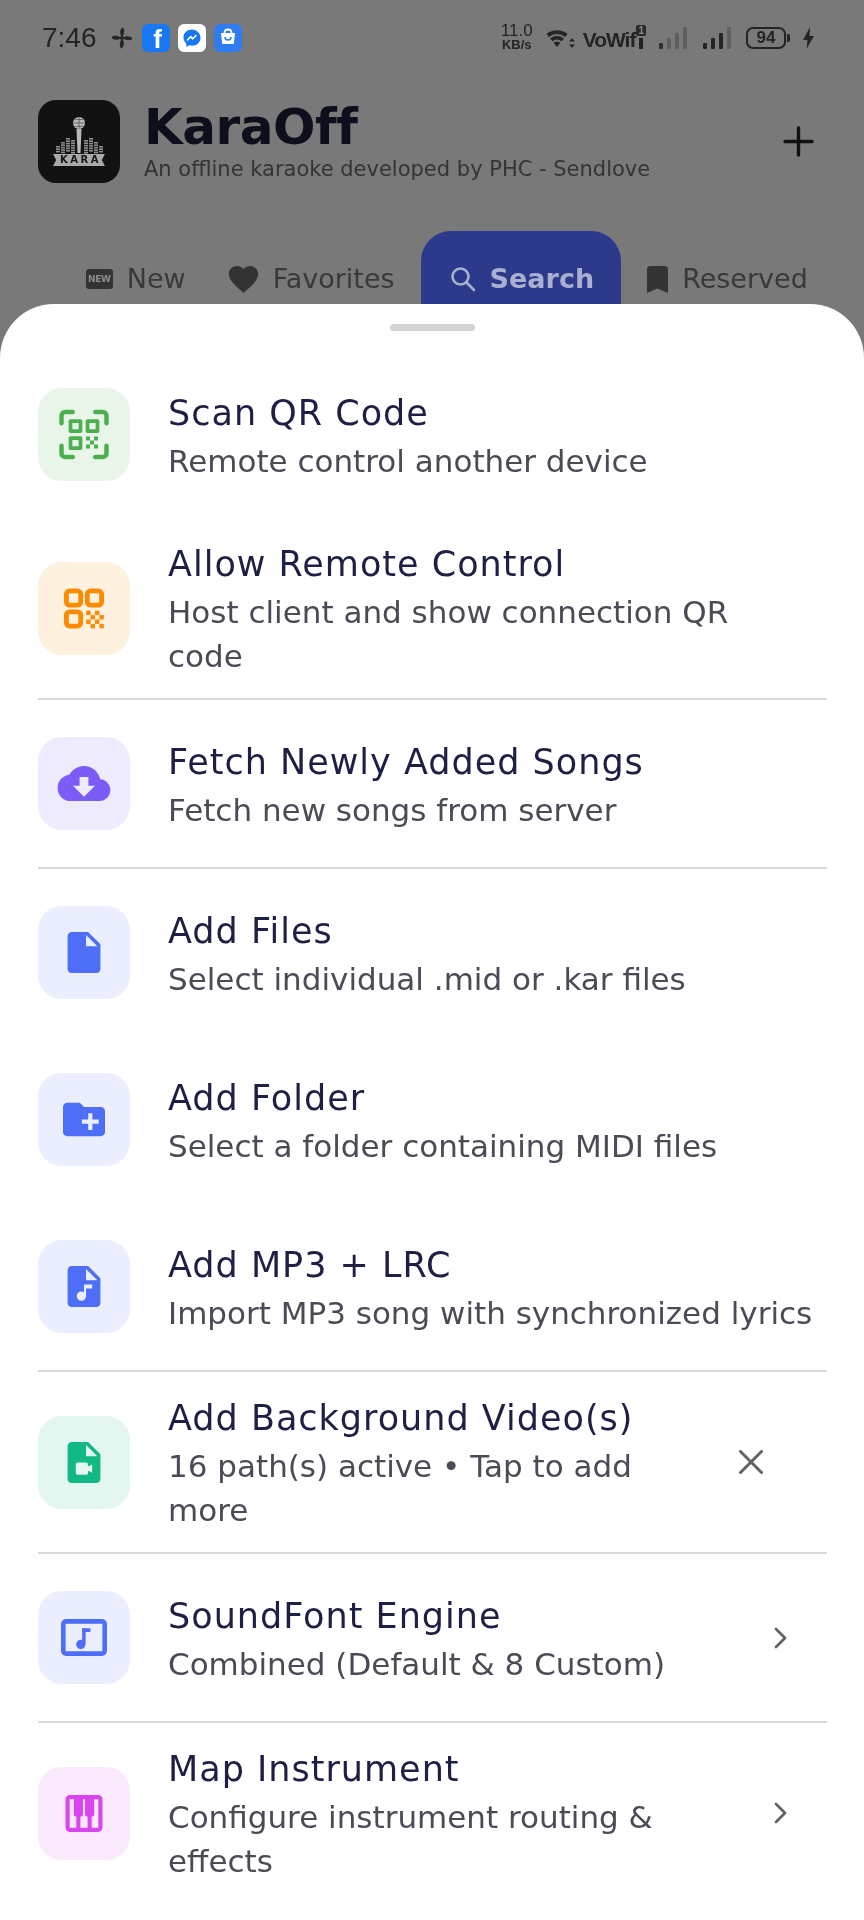 The width and height of the screenshot is (864, 1920). I want to click on bag-app-icon, so click(227, 38).